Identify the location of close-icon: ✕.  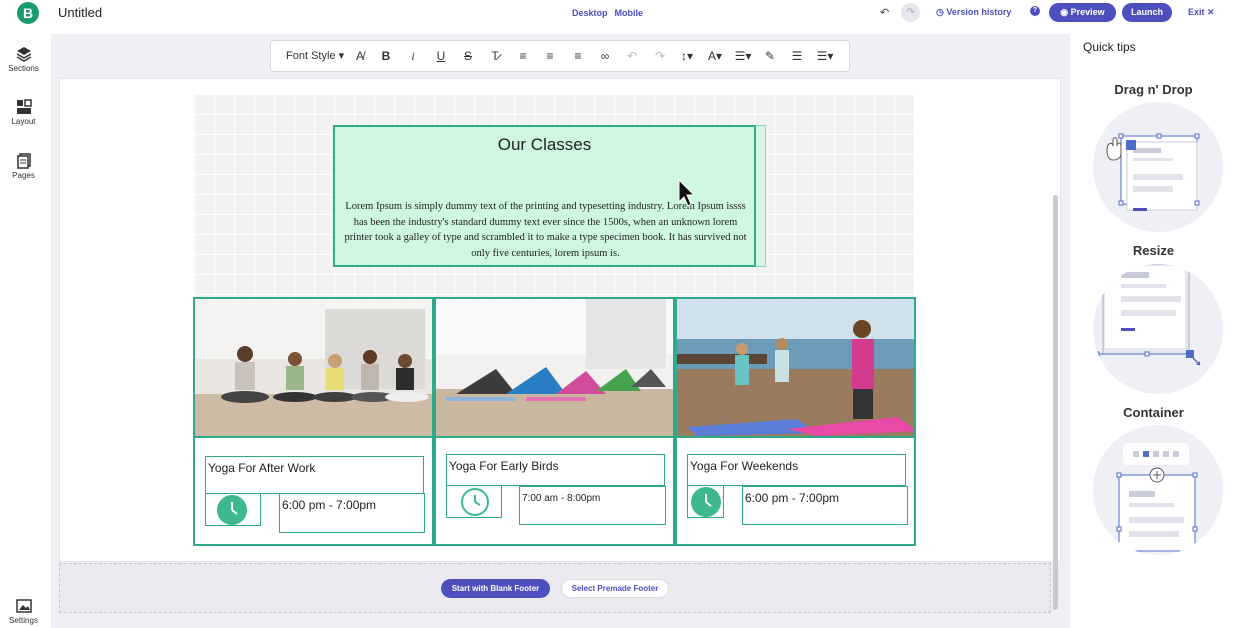
(1209, 12).